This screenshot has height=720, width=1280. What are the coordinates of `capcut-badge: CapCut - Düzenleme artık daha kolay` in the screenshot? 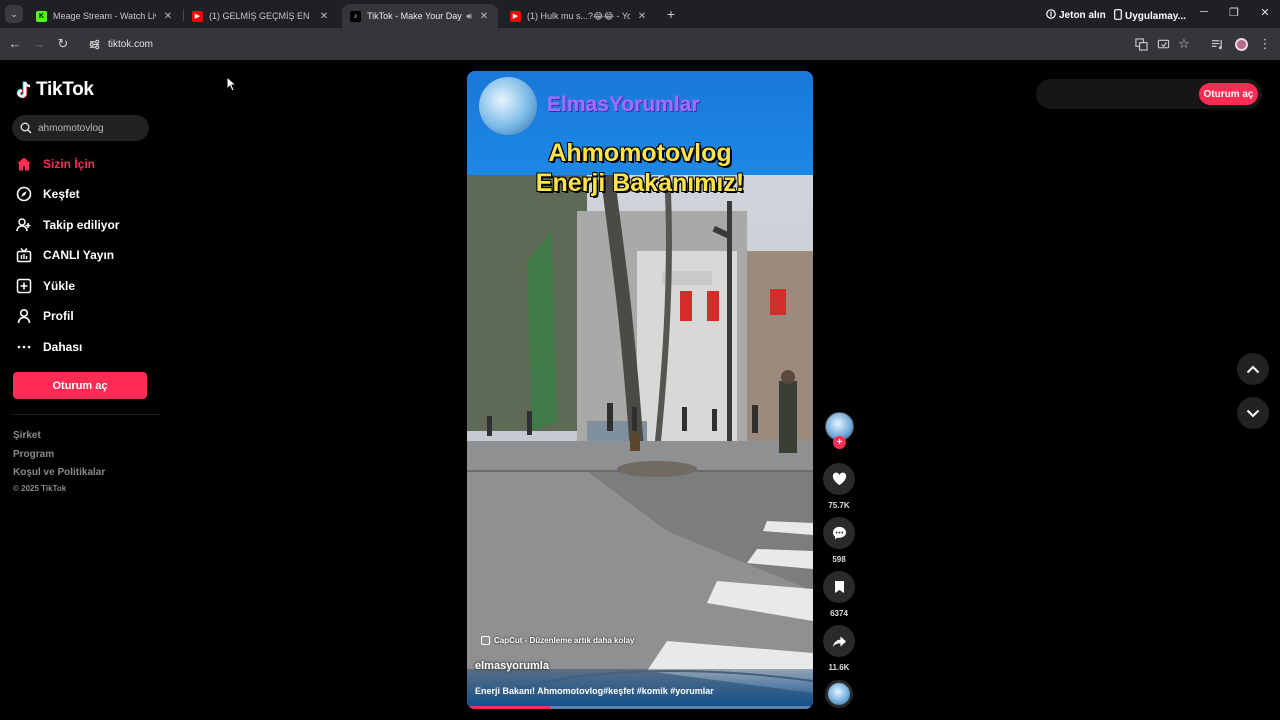 It's located at (557, 640).